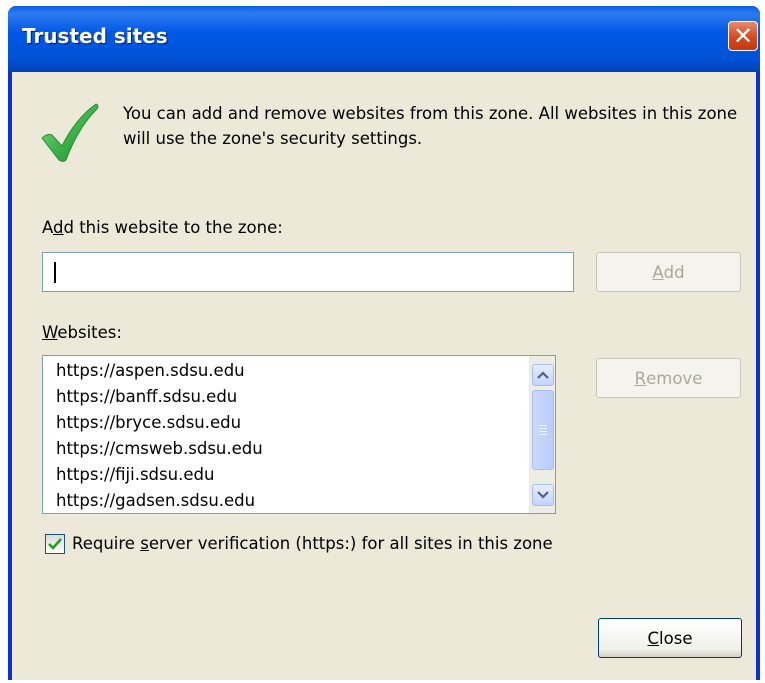 The image size is (765, 683). I want to click on scroll-thumb, so click(543, 430).